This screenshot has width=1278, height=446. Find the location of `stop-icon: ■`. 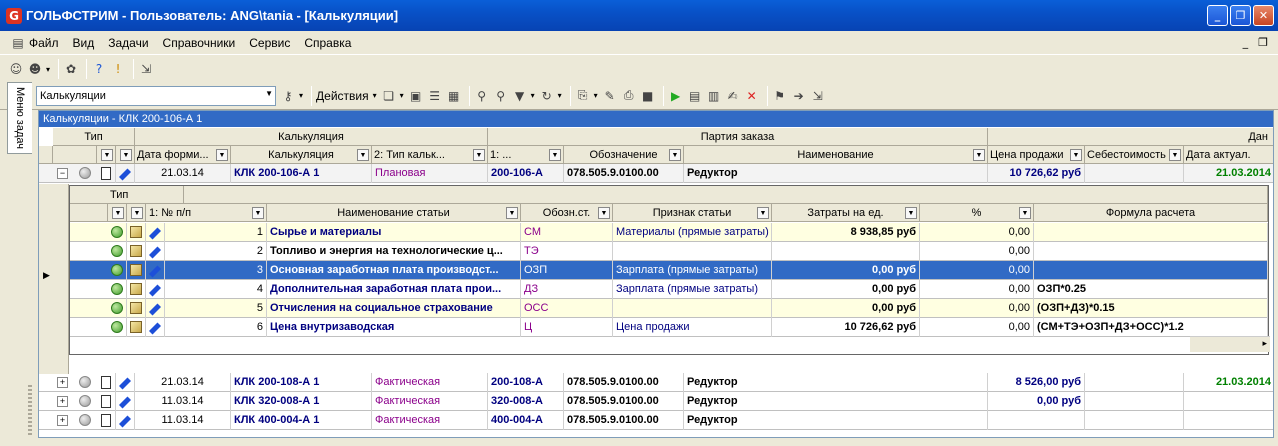

stop-icon: ■ is located at coordinates (648, 96).